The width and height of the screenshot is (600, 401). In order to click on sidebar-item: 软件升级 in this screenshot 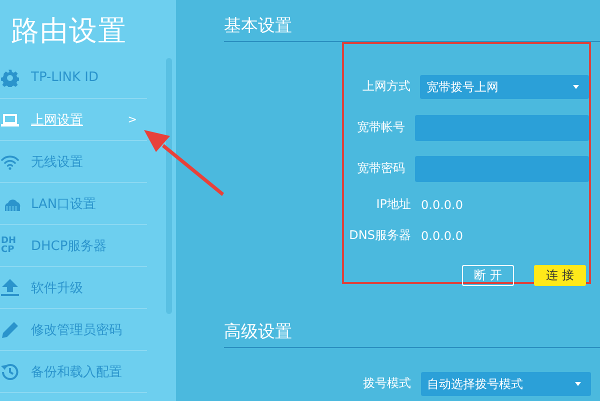, I will do `click(73, 288)`.